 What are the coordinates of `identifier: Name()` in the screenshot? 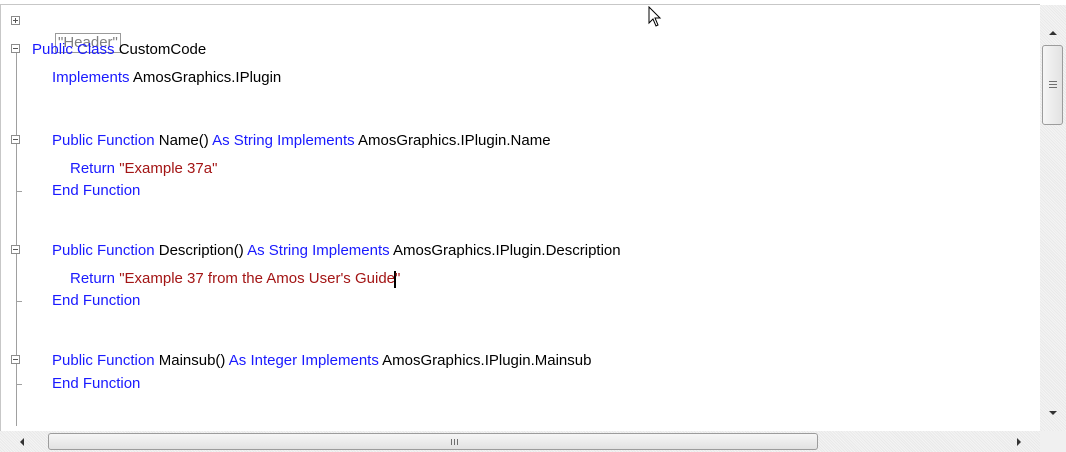 It's located at (185, 140).